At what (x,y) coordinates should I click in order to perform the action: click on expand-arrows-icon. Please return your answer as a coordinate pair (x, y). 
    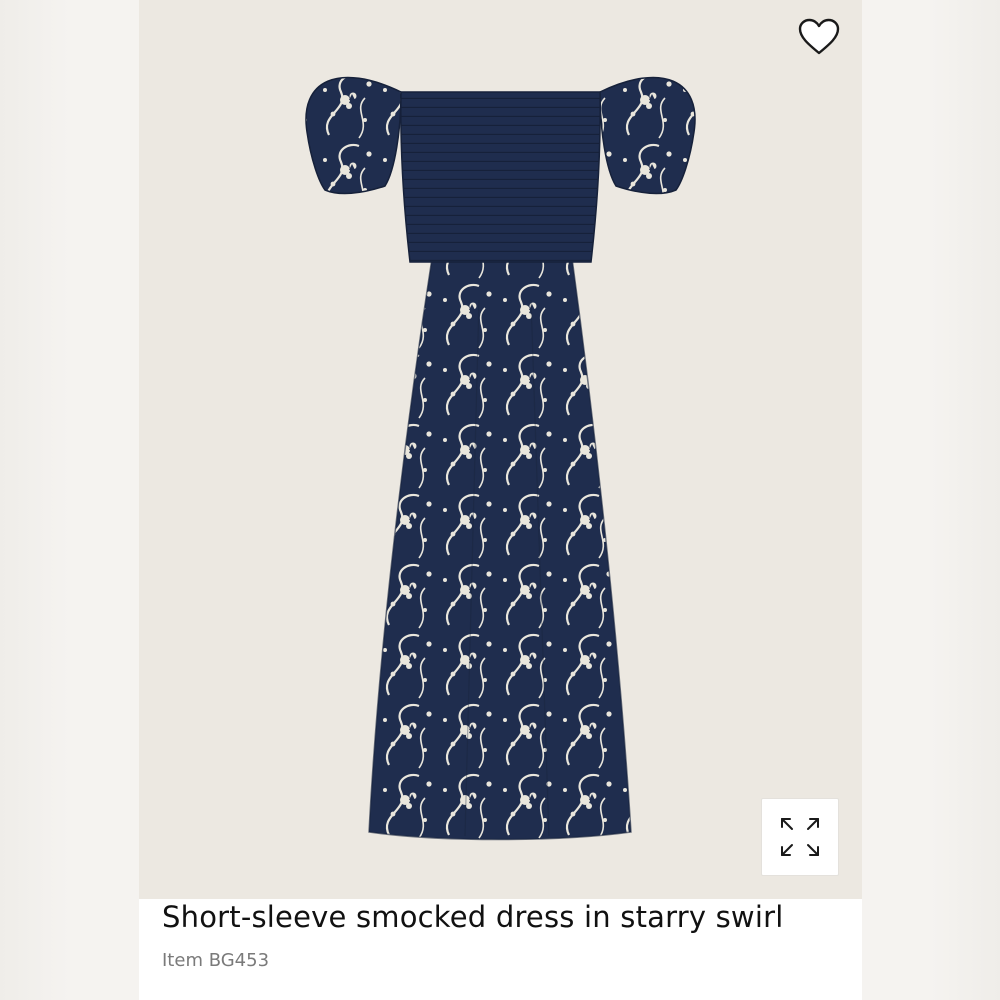
    Looking at the image, I should click on (800, 837).